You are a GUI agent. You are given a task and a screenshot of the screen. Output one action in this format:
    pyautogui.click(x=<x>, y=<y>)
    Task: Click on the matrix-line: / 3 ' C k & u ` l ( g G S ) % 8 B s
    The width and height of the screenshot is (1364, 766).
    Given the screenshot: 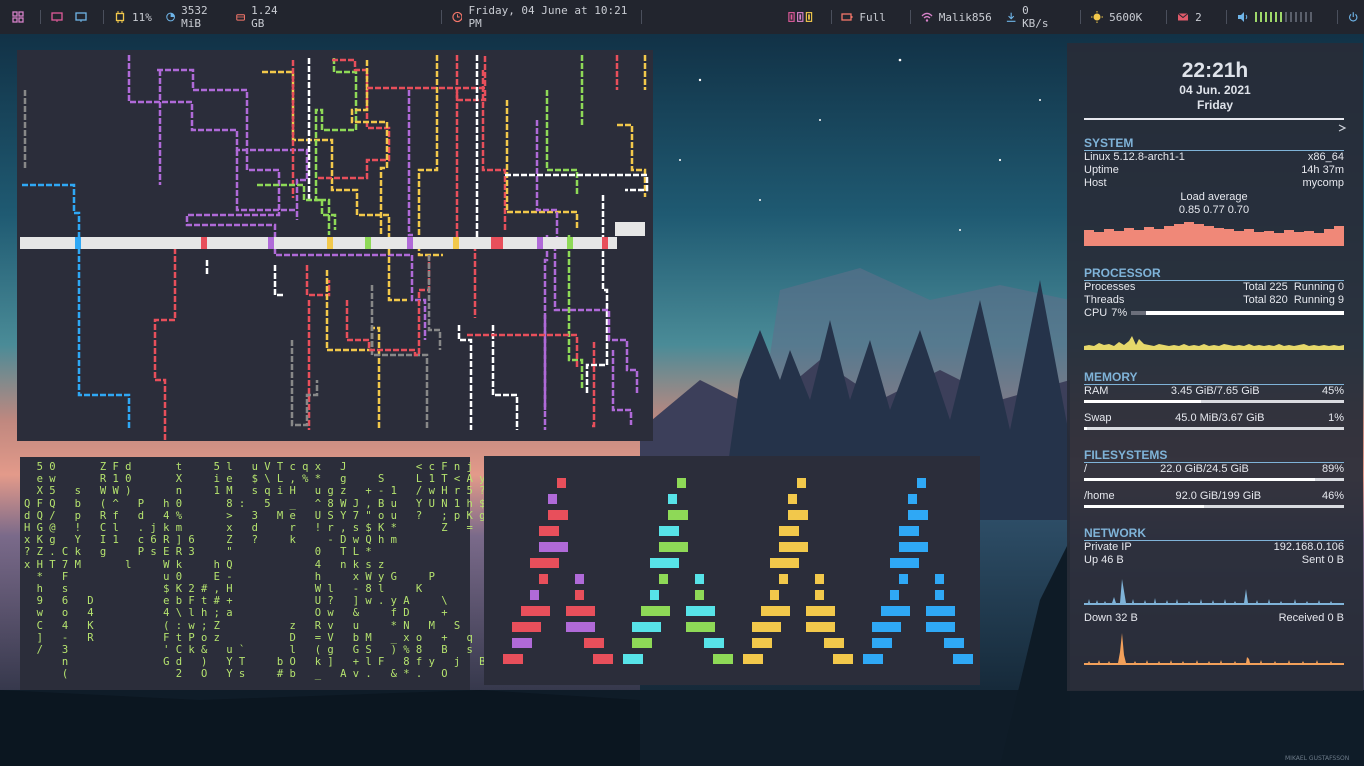 What is the action you would take?
    pyautogui.click(x=248, y=650)
    